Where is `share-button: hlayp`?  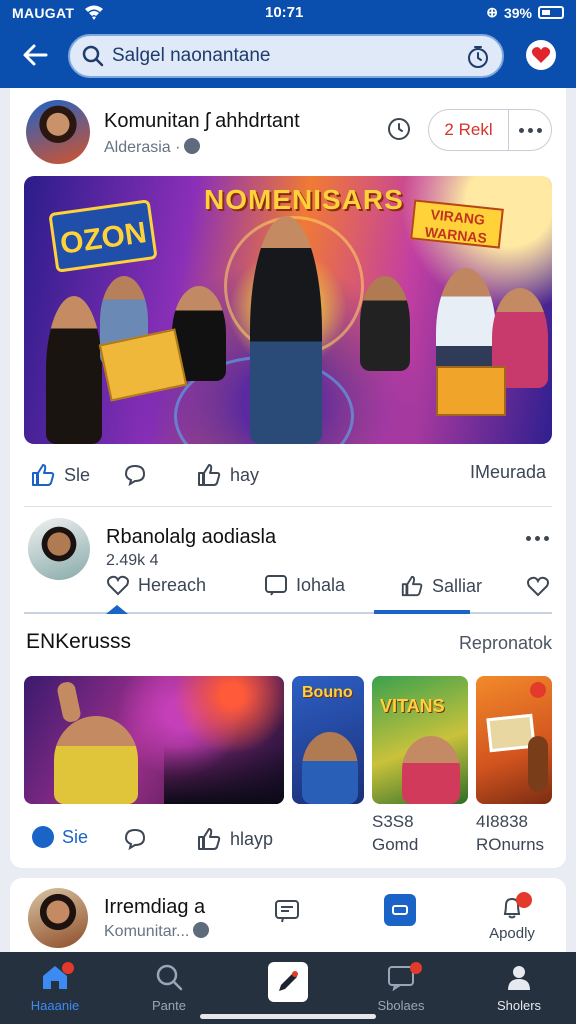 share-button: hlayp is located at coordinates (234, 839).